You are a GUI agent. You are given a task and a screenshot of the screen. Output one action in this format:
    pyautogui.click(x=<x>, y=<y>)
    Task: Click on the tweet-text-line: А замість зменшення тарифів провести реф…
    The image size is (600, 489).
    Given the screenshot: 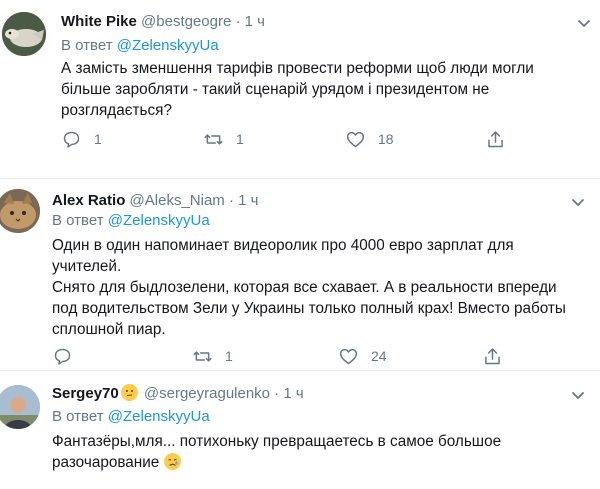 What is the action you would take?
    pyautogui.click(x=297, y=68)
    